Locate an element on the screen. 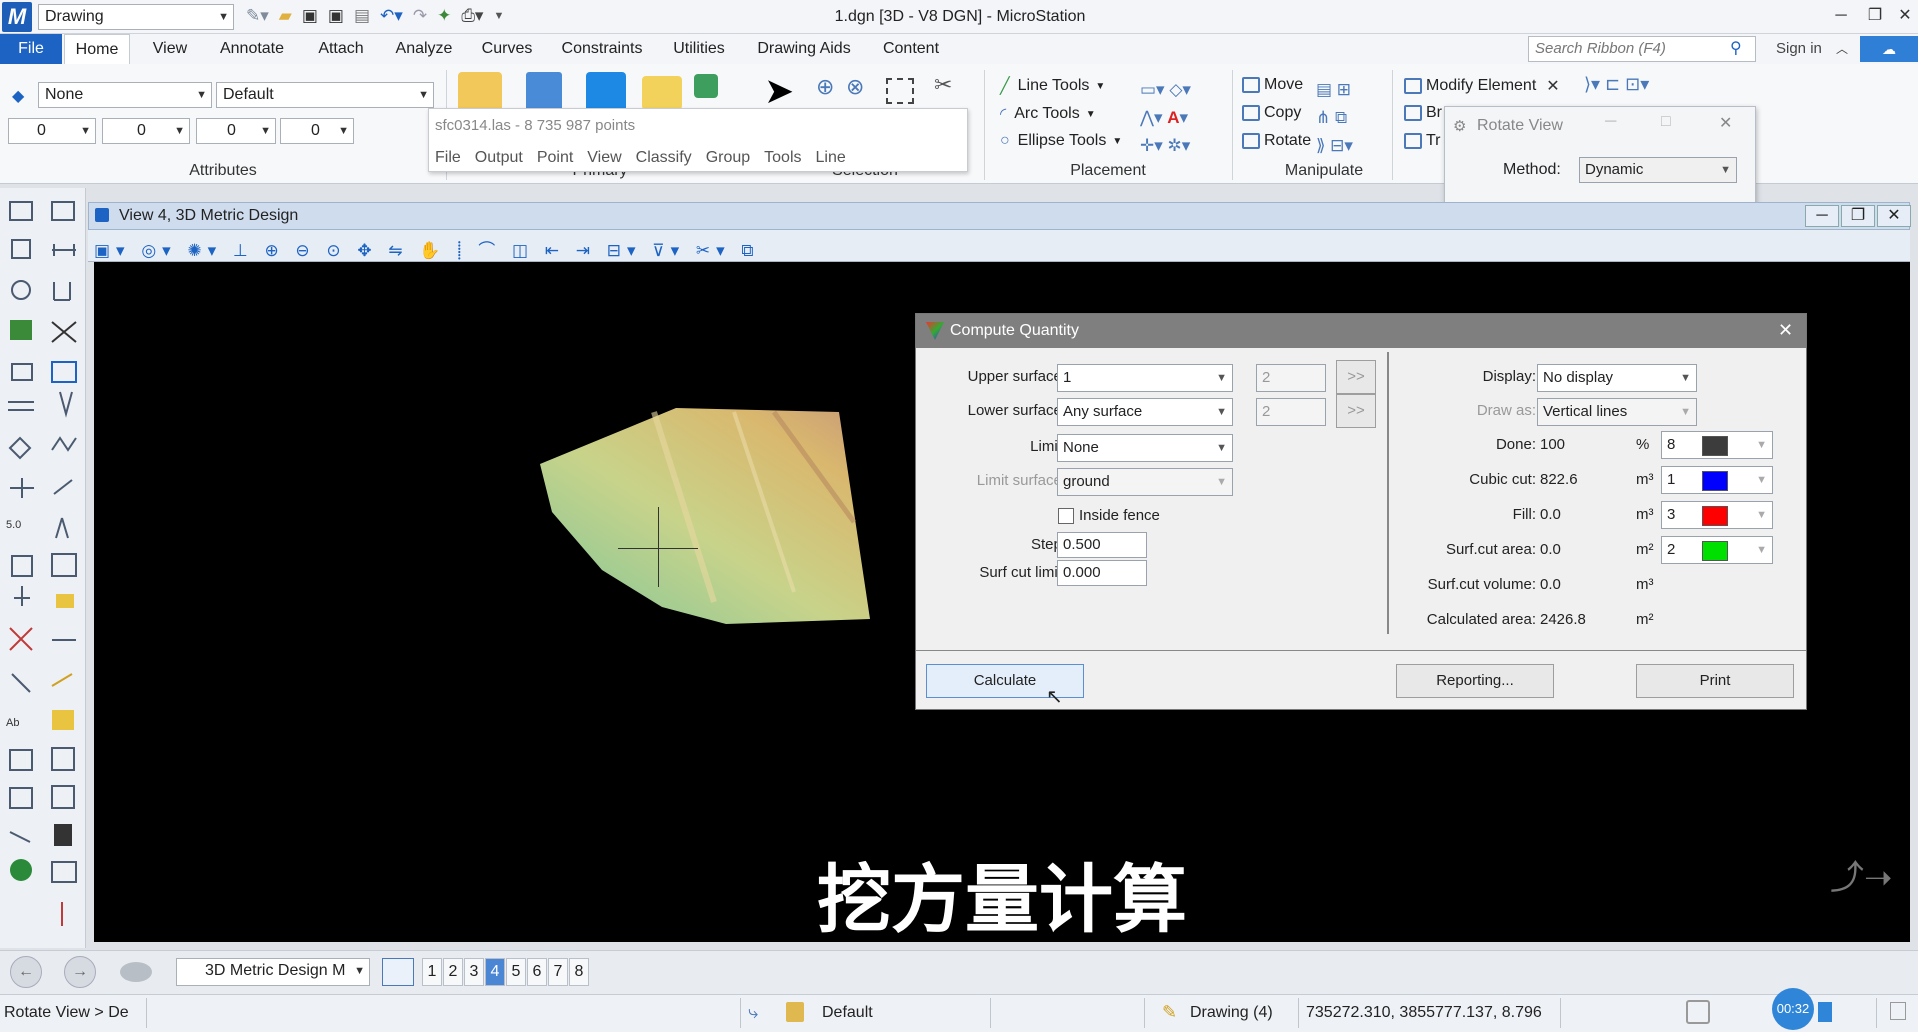 The image size is (1918, 1032). transparency-selector: 0 ▼ is located at coordinates (317, 131).